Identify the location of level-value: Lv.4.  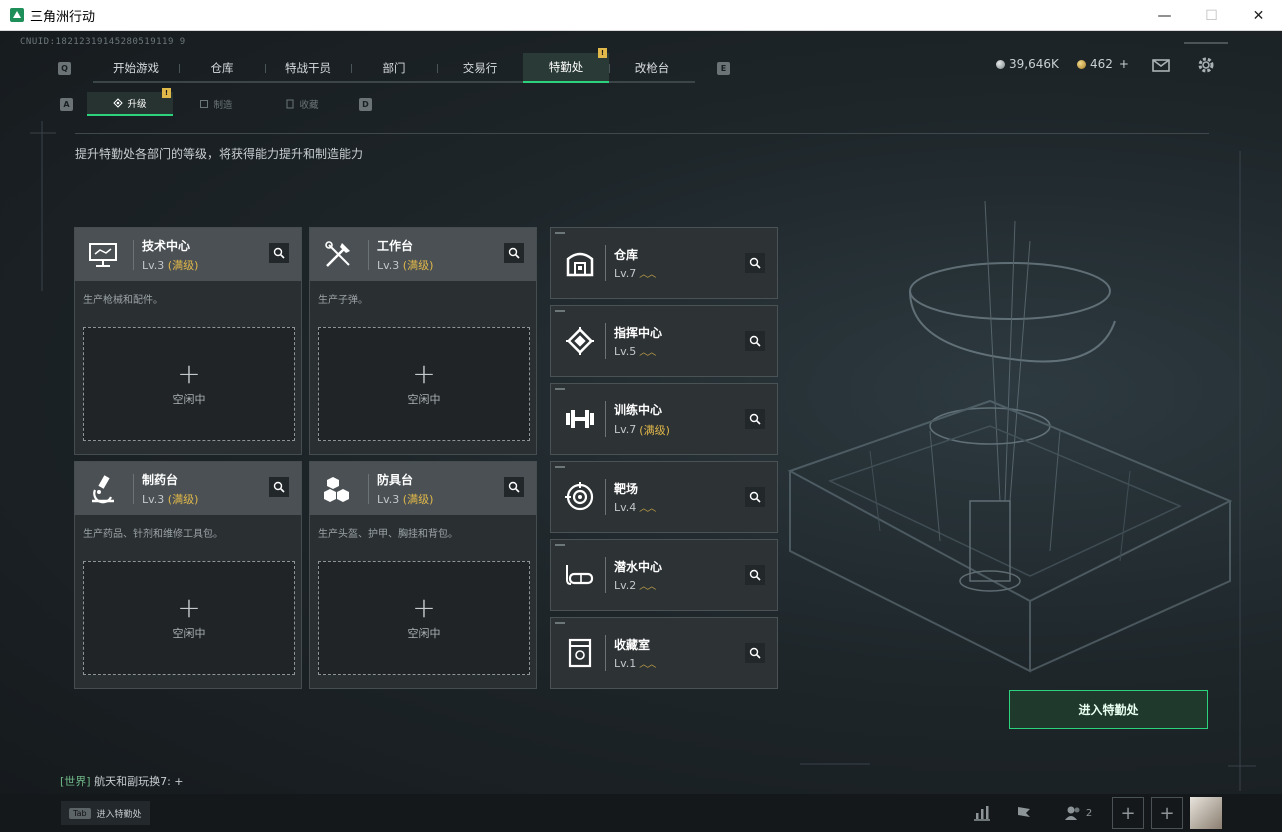
(625, 507).